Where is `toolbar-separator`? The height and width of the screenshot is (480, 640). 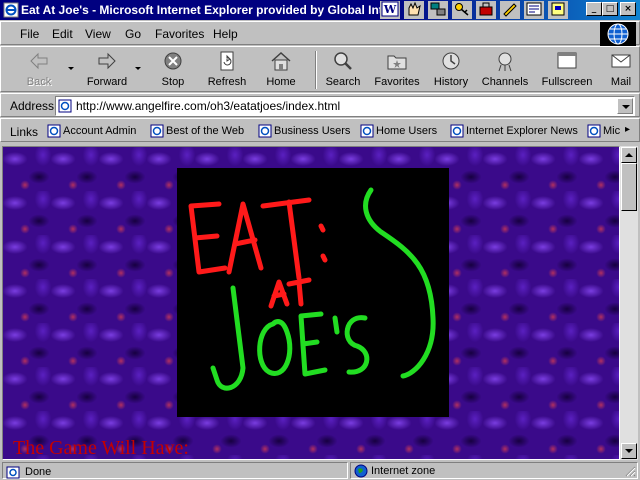
toolbar-separator is located at coordinates (316, 70).